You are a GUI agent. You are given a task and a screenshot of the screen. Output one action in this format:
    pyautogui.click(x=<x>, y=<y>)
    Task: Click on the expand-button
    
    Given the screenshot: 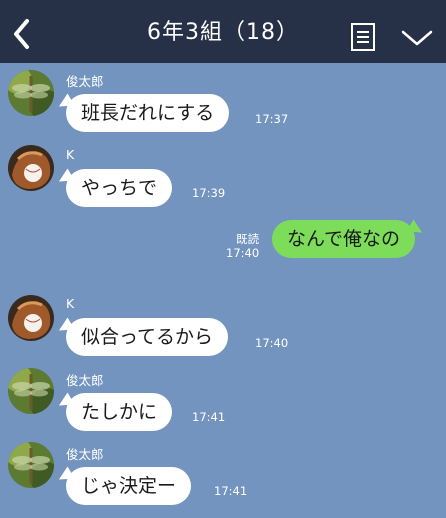 What is the action you would take?
    pyautogui.click(x=417, y=38)
    